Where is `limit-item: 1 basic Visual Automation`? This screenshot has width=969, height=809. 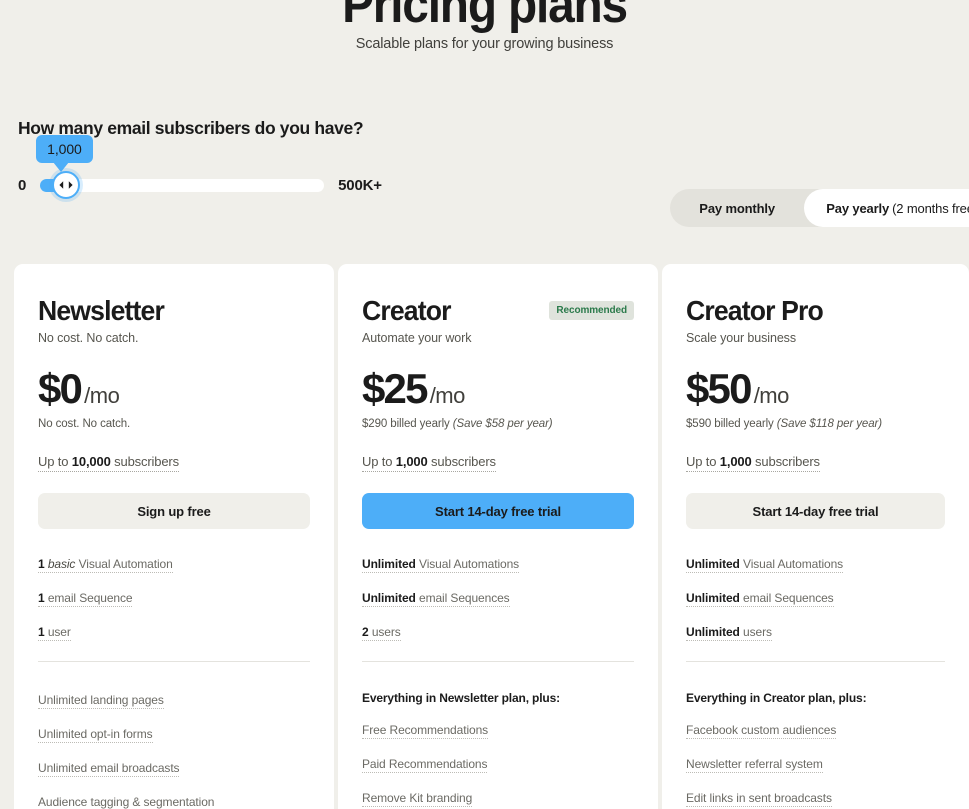
limit-item: 1 basic Visual Automation is located at coordinates (174, 564).